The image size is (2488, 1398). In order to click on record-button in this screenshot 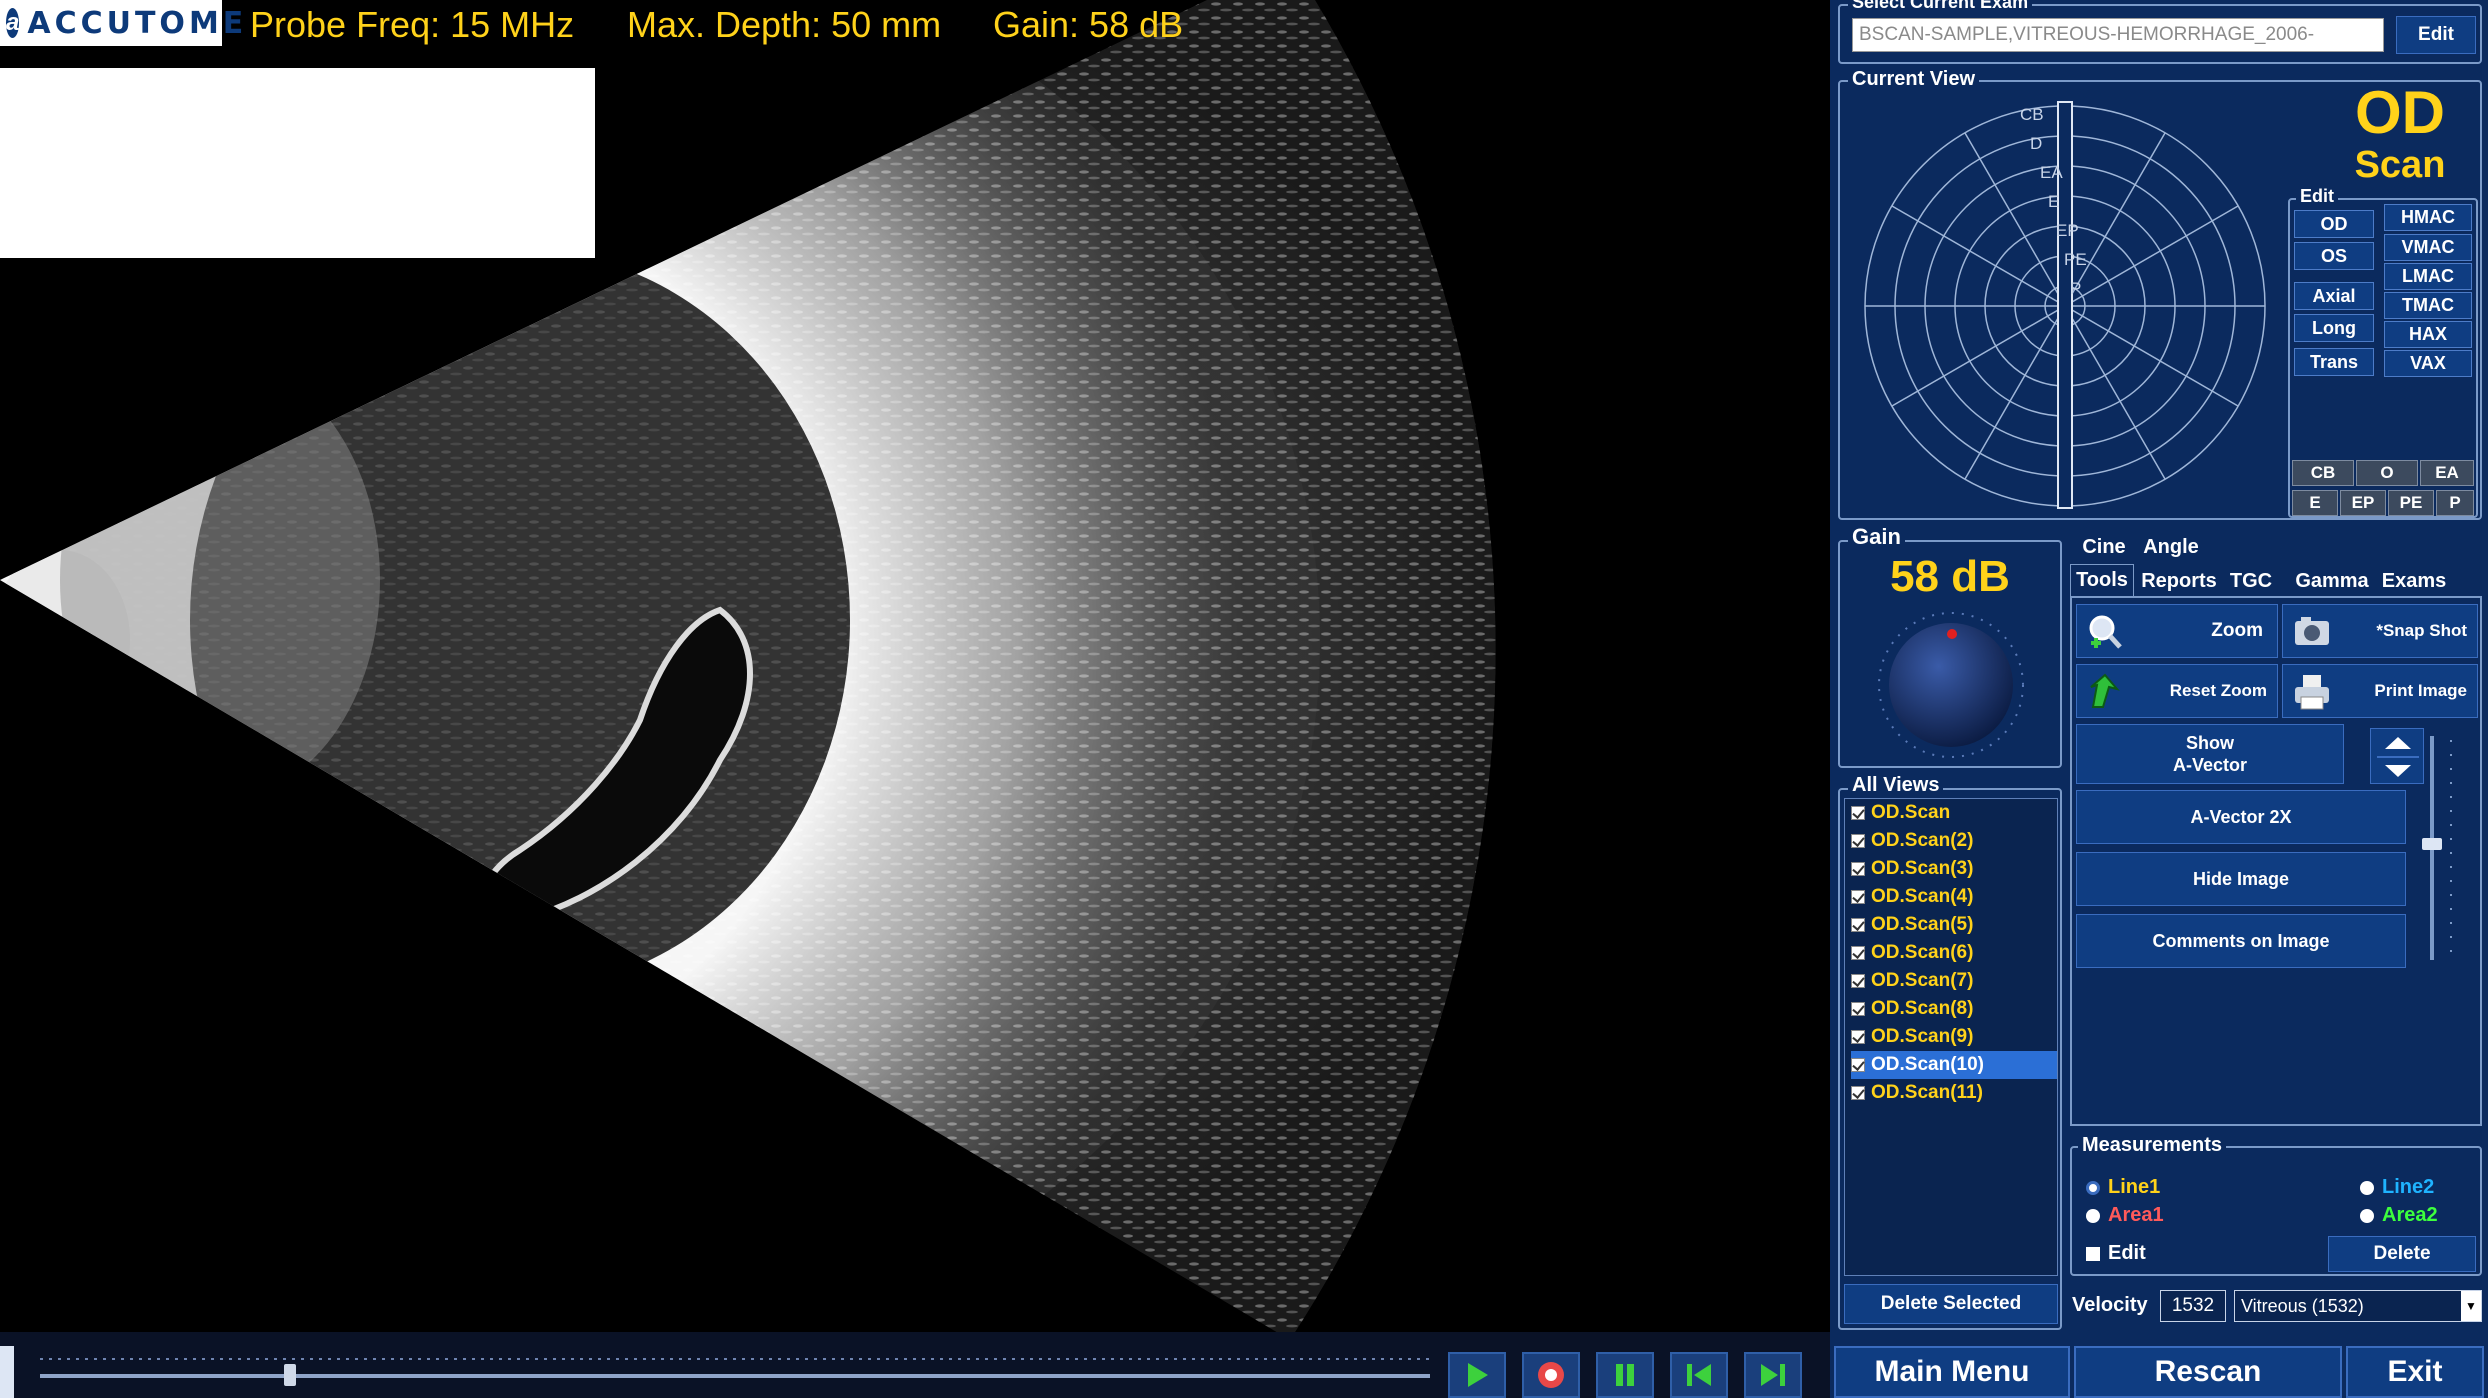, I will do `click(1551, 1375)`.